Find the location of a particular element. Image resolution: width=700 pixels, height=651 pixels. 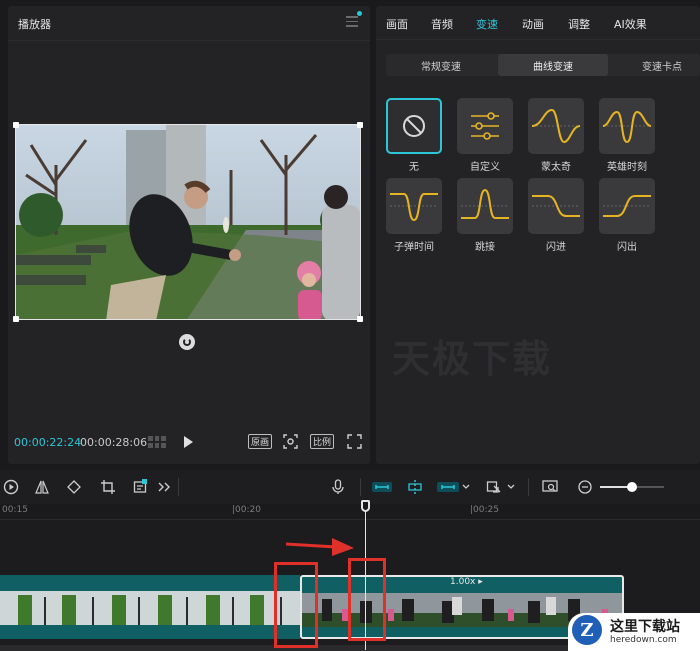

original-quality-button: 原画 is located at coordinates (260, 441).